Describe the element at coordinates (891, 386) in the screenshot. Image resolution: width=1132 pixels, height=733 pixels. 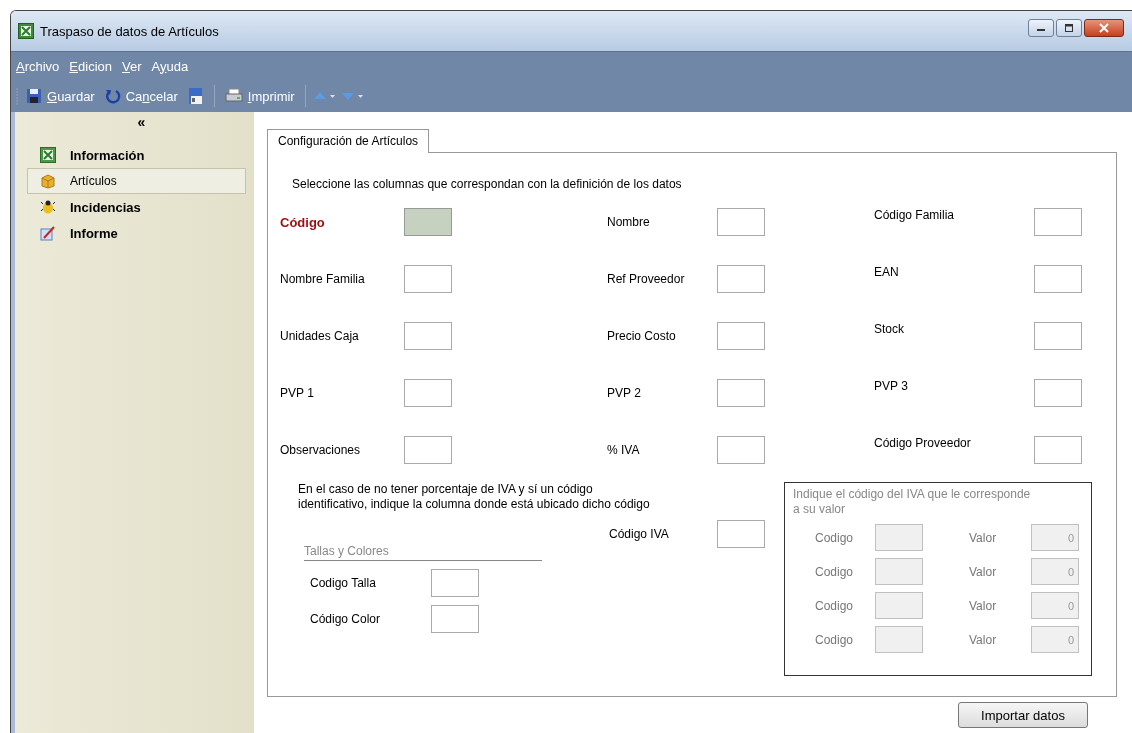
I see `field-label: PVP 3` at that location.